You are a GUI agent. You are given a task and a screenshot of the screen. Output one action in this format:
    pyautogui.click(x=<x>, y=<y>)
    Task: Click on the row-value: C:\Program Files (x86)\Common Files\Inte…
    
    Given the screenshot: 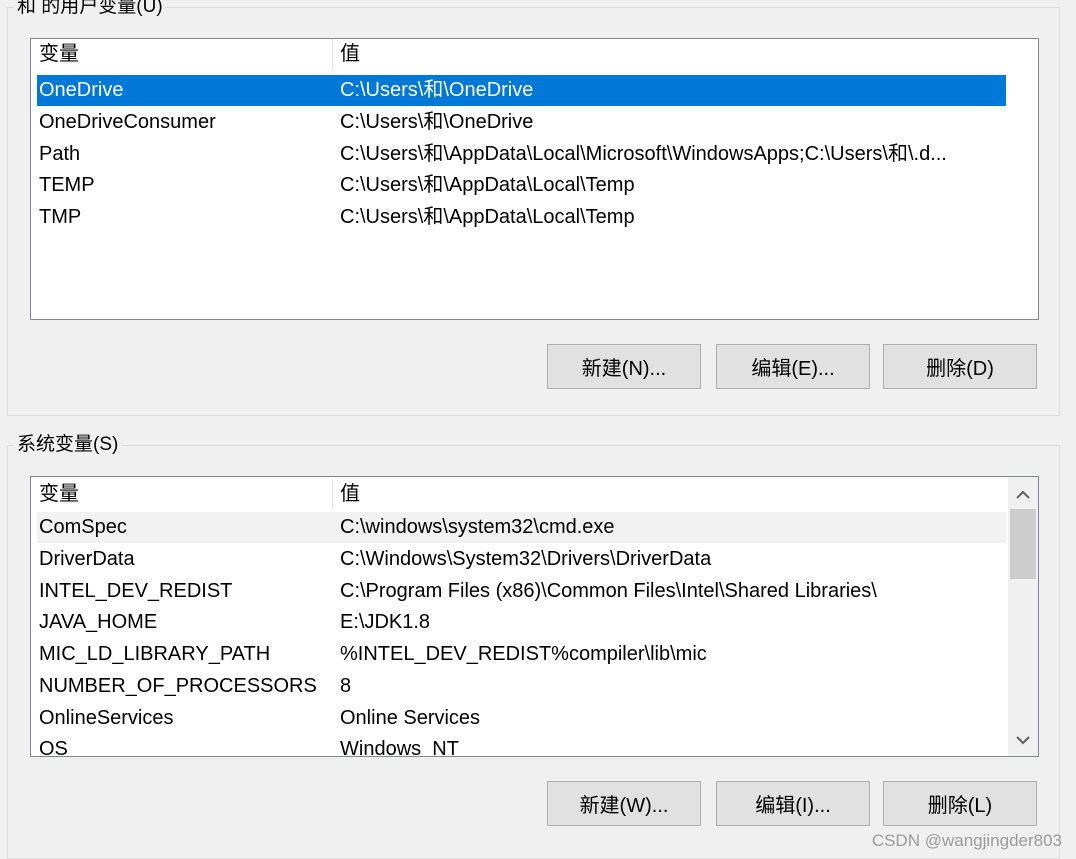 What is the action you would take?
    pyautogui.click(x=608, y=591)
    